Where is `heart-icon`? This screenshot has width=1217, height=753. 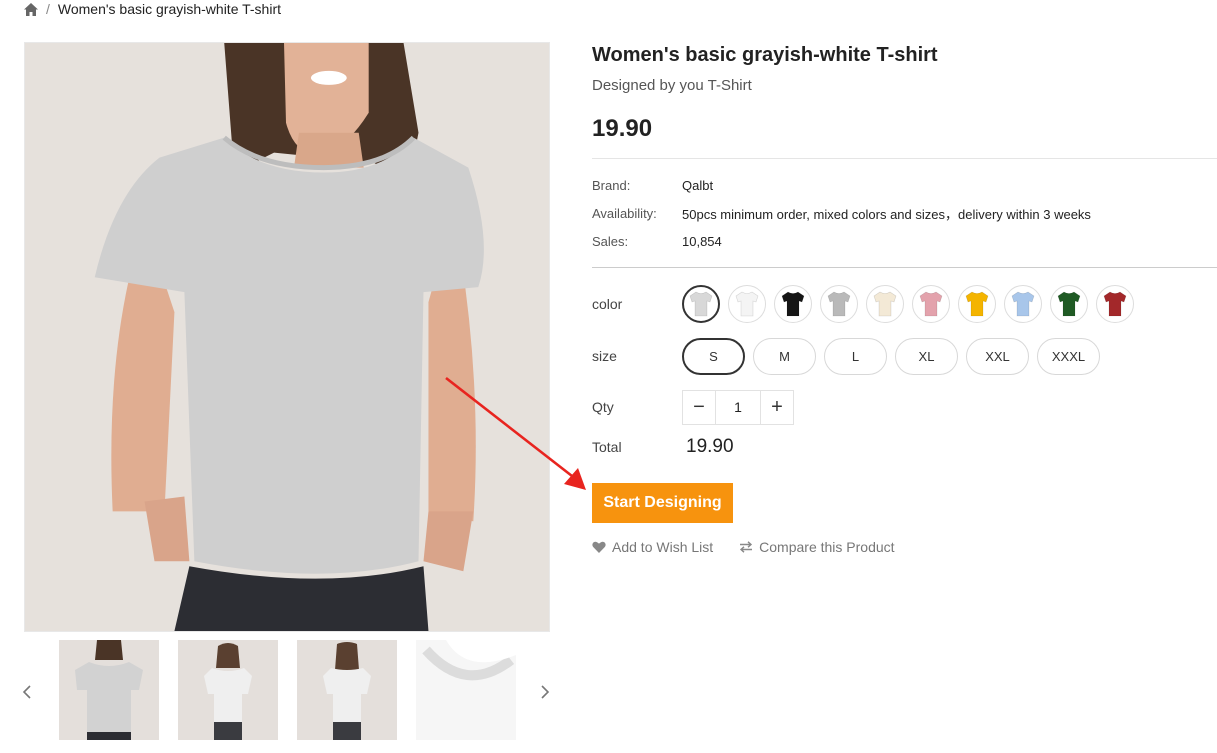
heart-icon is located at coordinates (599, 547).